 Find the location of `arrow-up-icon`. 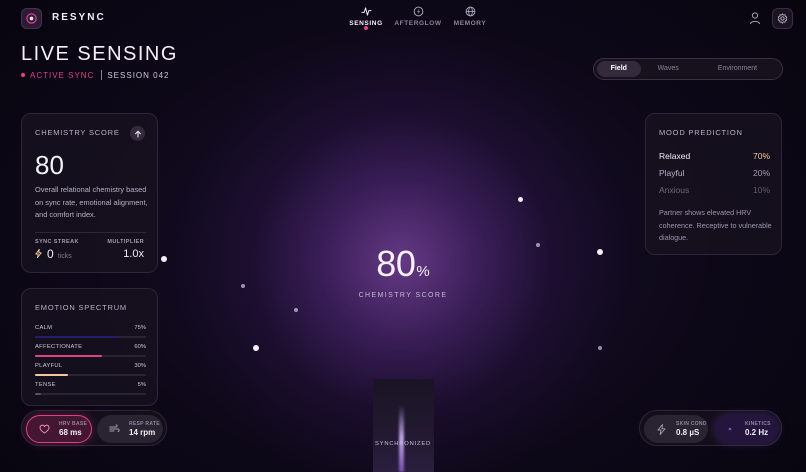

arrow-up-icon is located at coordinates (137, 134).